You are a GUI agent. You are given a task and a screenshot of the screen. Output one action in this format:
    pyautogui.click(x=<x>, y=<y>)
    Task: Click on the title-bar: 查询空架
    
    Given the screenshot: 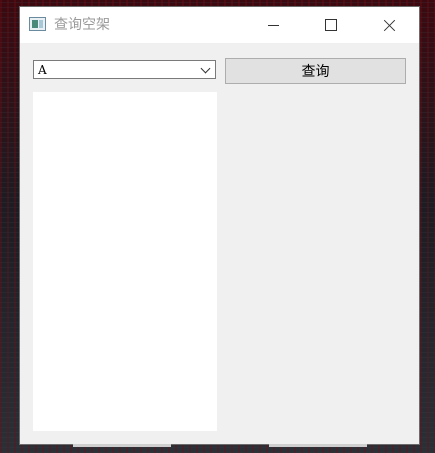 What is the action you would take?
    pyautogui.click(x=219, y=25)
    